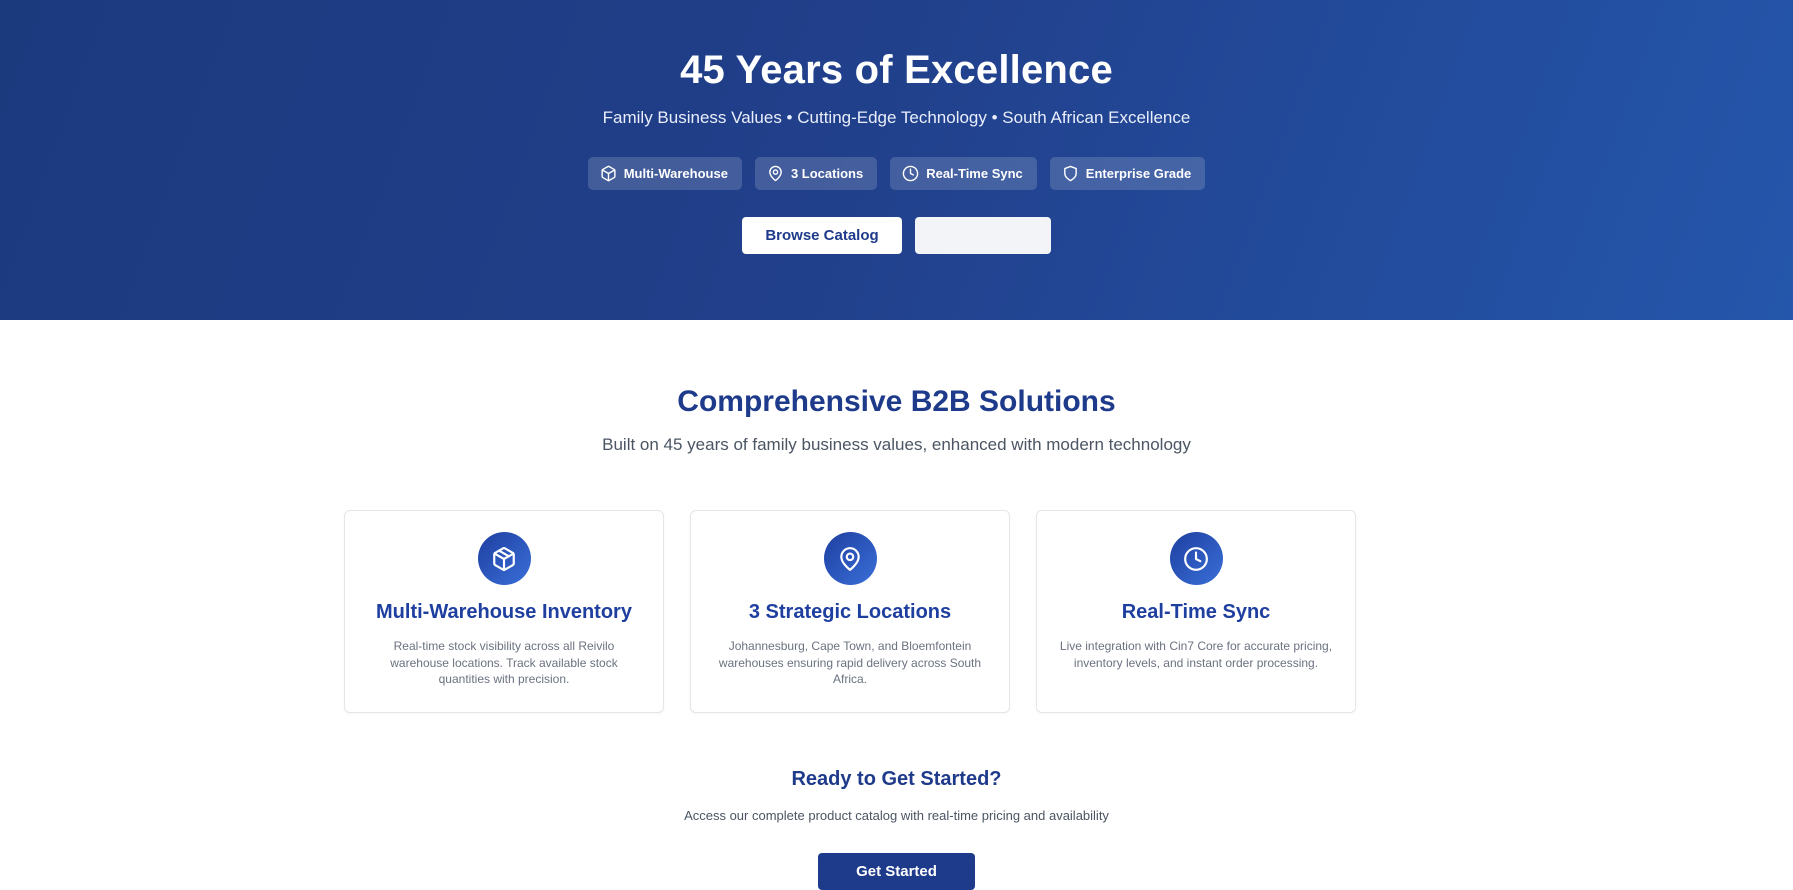  I want to click on feature-pill-enterprise-grade: Enterprise Grade, so click(1127, 173).